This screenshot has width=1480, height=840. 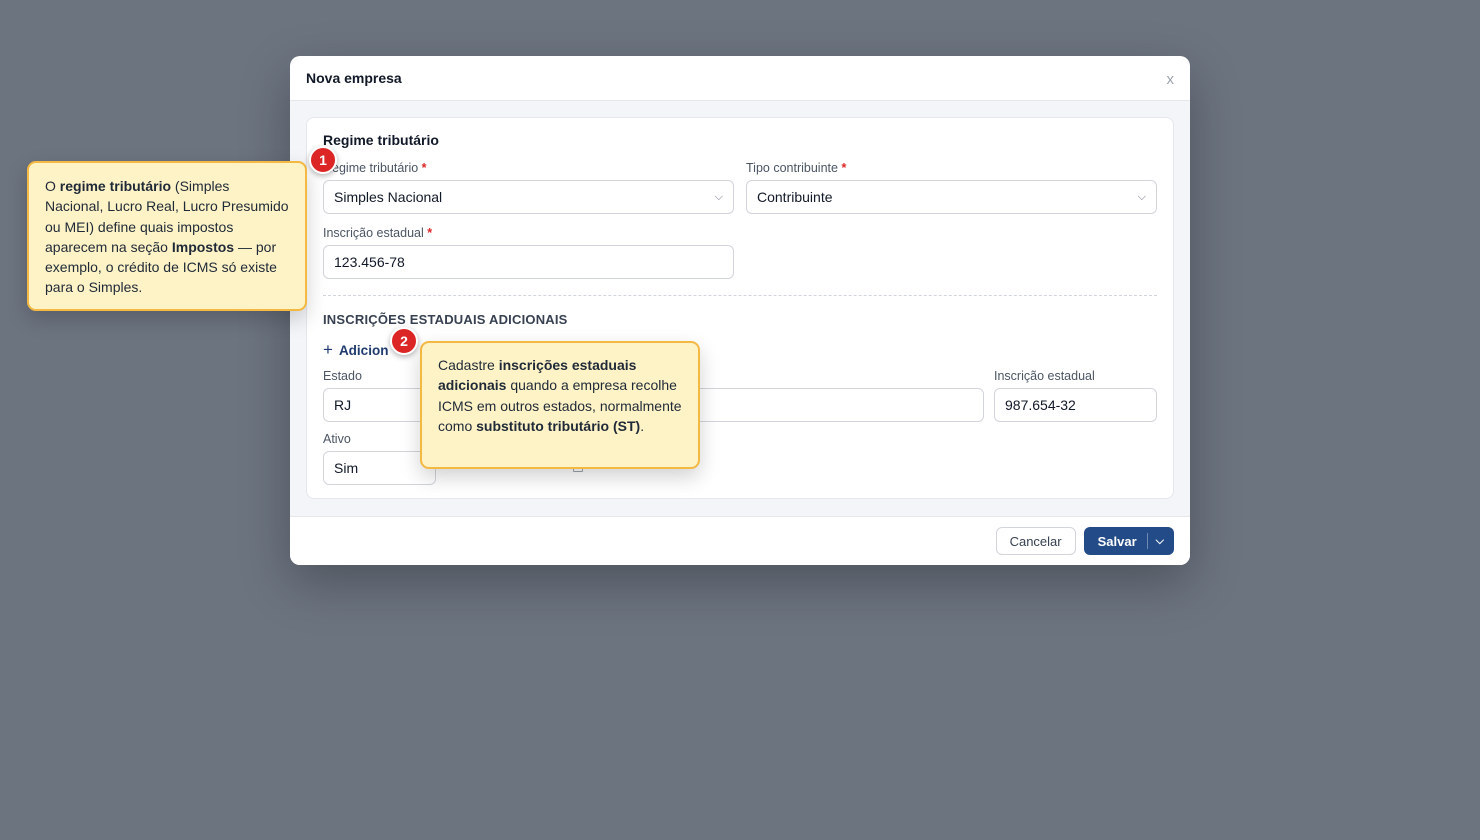 What do you see at coordinates (323, 160) in the screenshot?
I see `step-badge-1: 1` at bounding box center [323, 160].